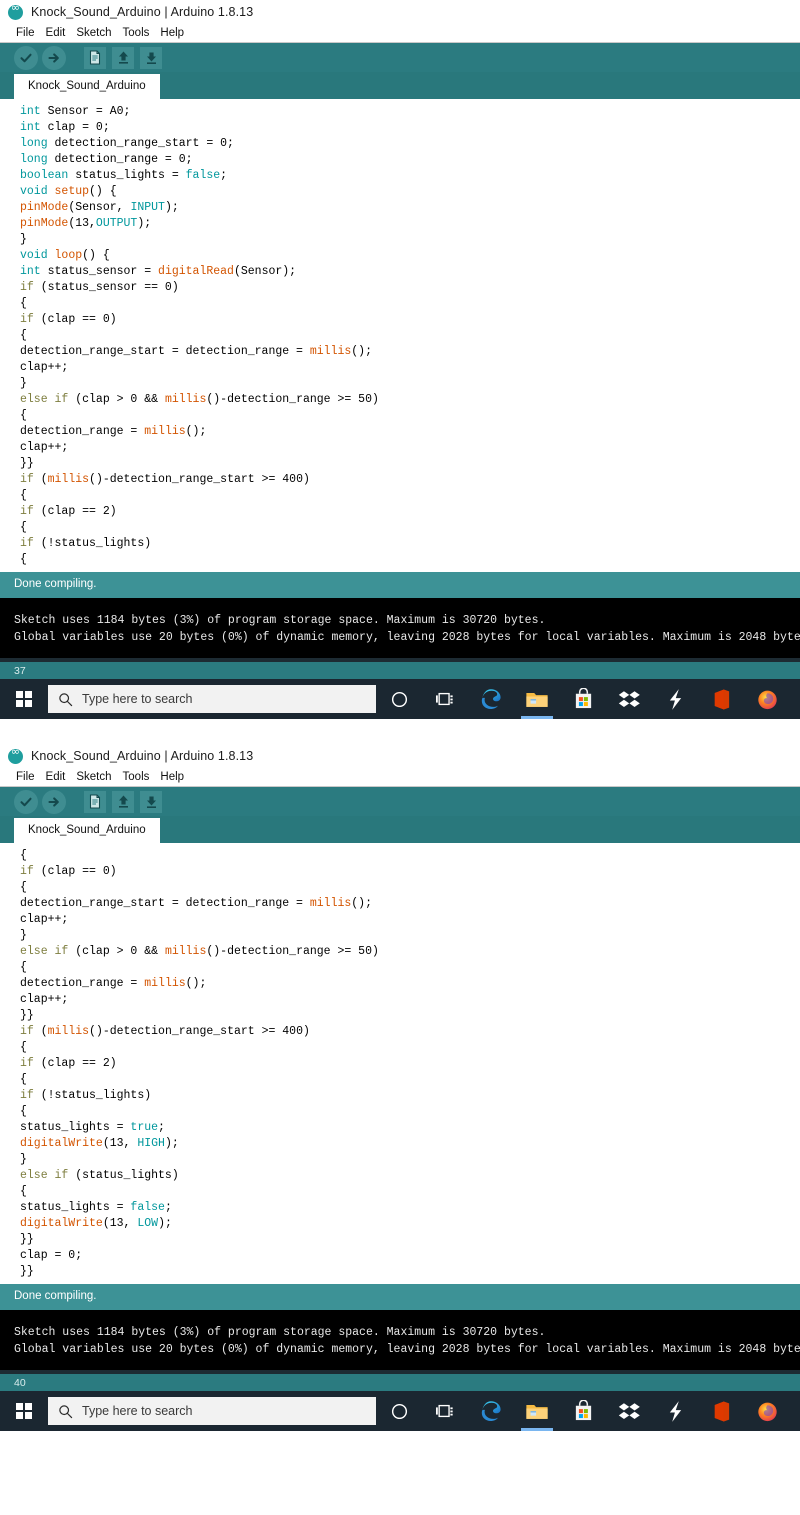  I want to click on statusbar-wrap-2: 40, so click(400, 1380).